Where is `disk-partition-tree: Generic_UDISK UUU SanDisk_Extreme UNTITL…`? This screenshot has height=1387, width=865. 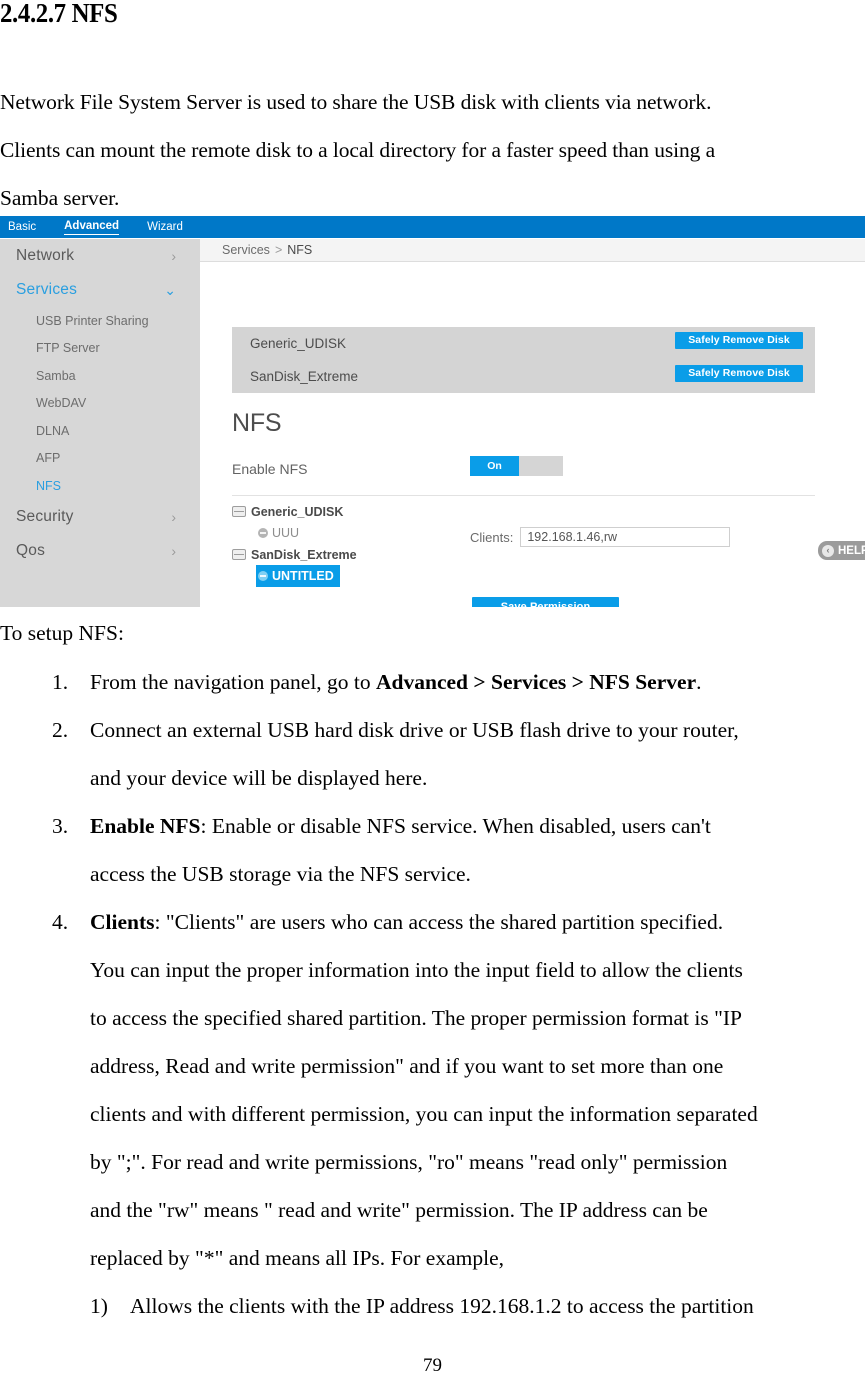 disk-partition-tree: Generic_UDISK UUU SanDisk_Extreme UNTITL… is located at coordinates (347, 544).